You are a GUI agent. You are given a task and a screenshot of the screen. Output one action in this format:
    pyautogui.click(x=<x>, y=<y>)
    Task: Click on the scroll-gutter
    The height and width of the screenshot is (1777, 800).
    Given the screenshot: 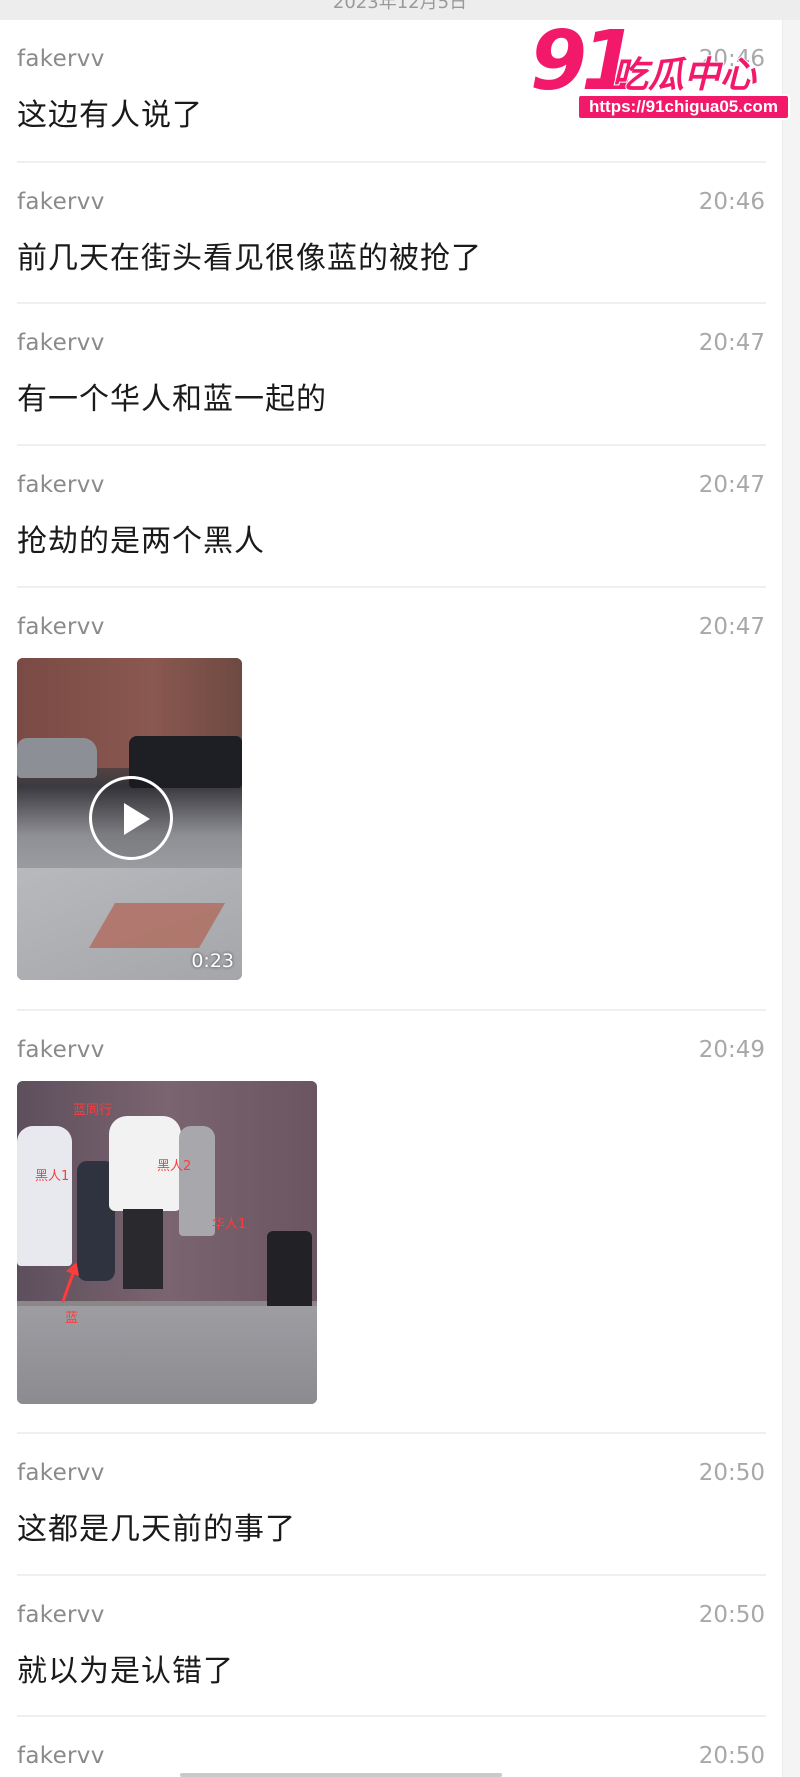 What is the action you would take?
    pyautogui.click(x=791, y=898)
    